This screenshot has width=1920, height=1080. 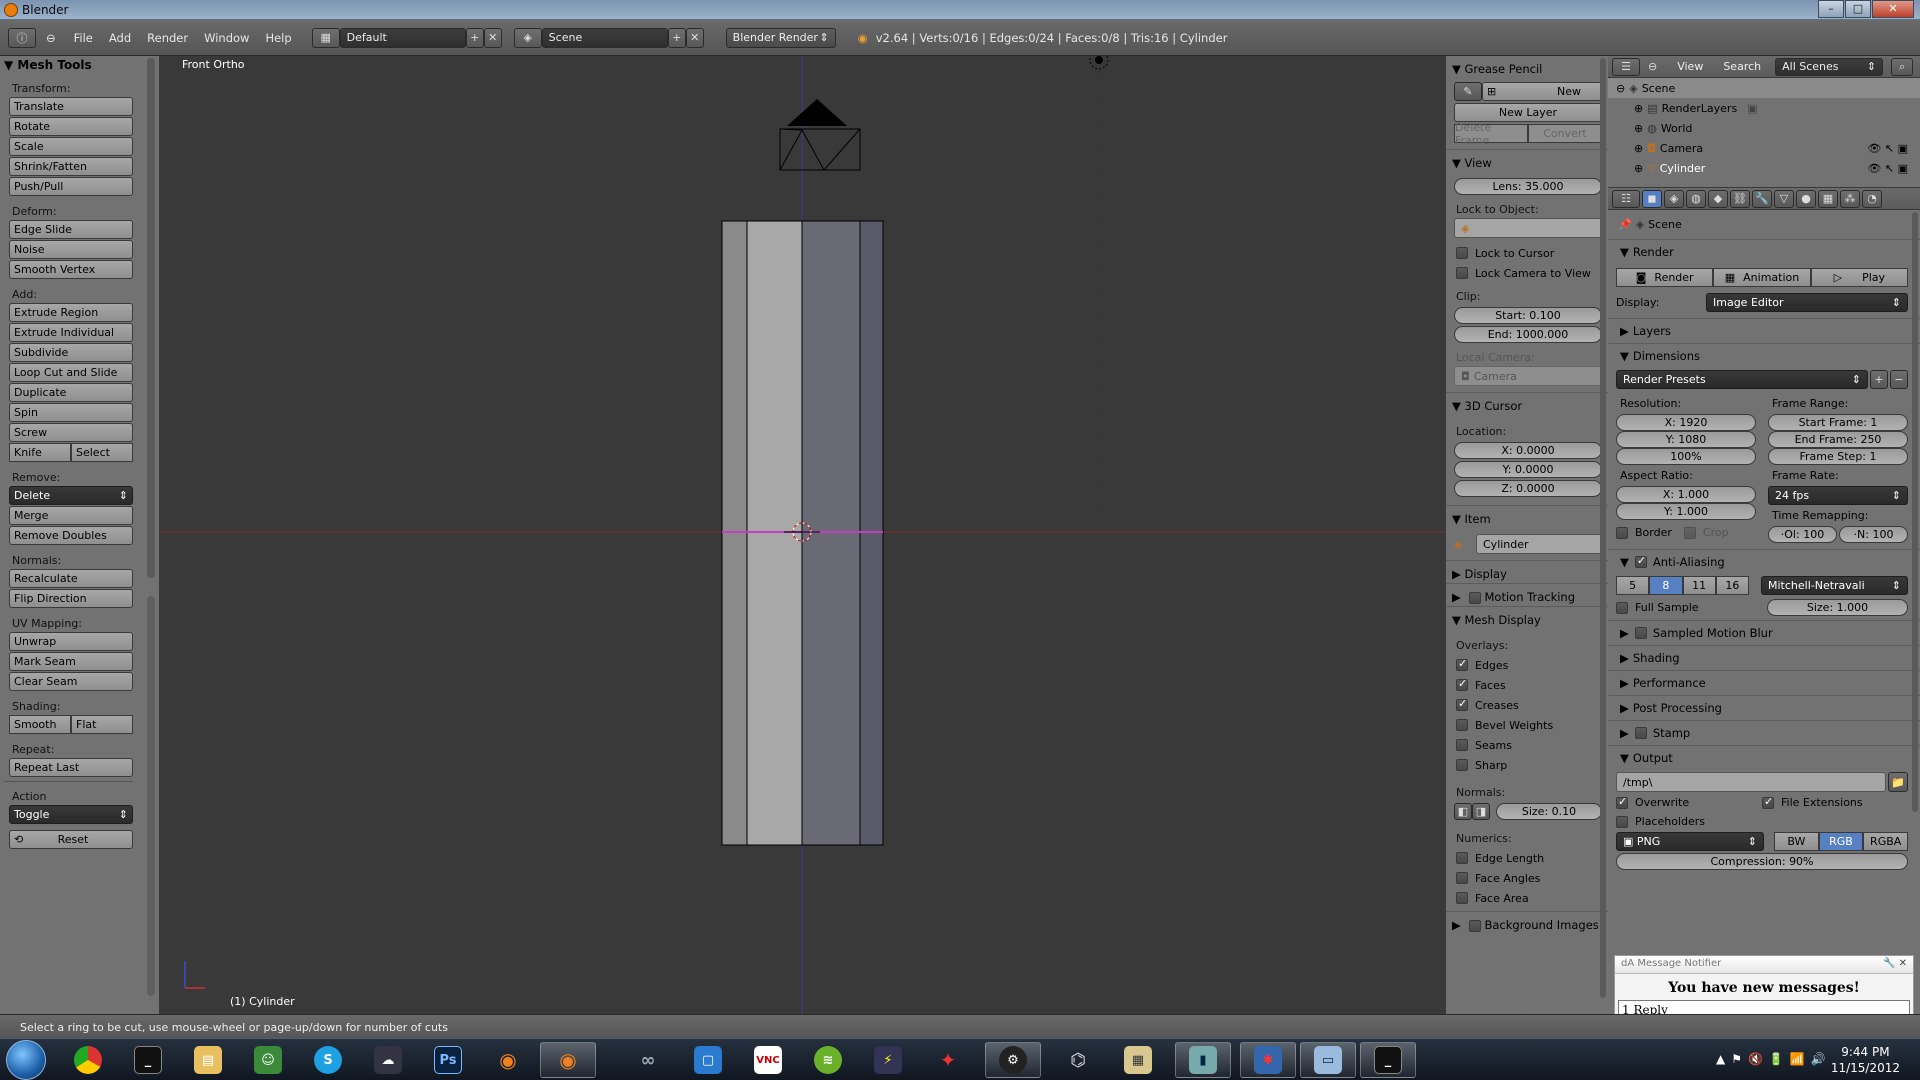 I want to click on translate-button: Translate, so click(x=71, y=106).